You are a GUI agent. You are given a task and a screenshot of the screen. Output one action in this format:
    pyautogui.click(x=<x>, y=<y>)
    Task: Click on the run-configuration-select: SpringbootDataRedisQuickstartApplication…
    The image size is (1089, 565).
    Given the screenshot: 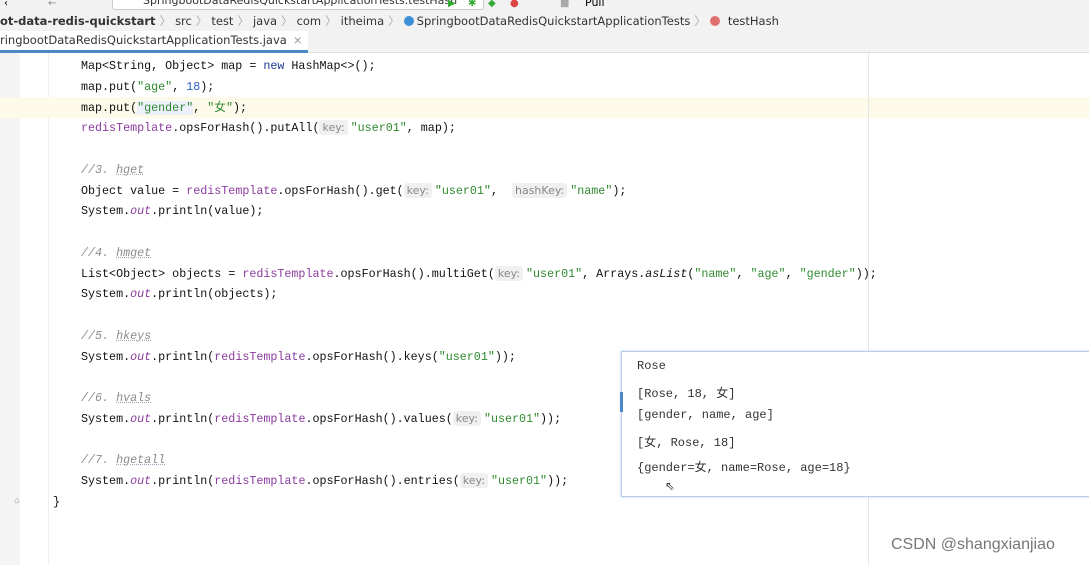 What is the action you would take?
    pyautogui.click(x=298, y=5)
    